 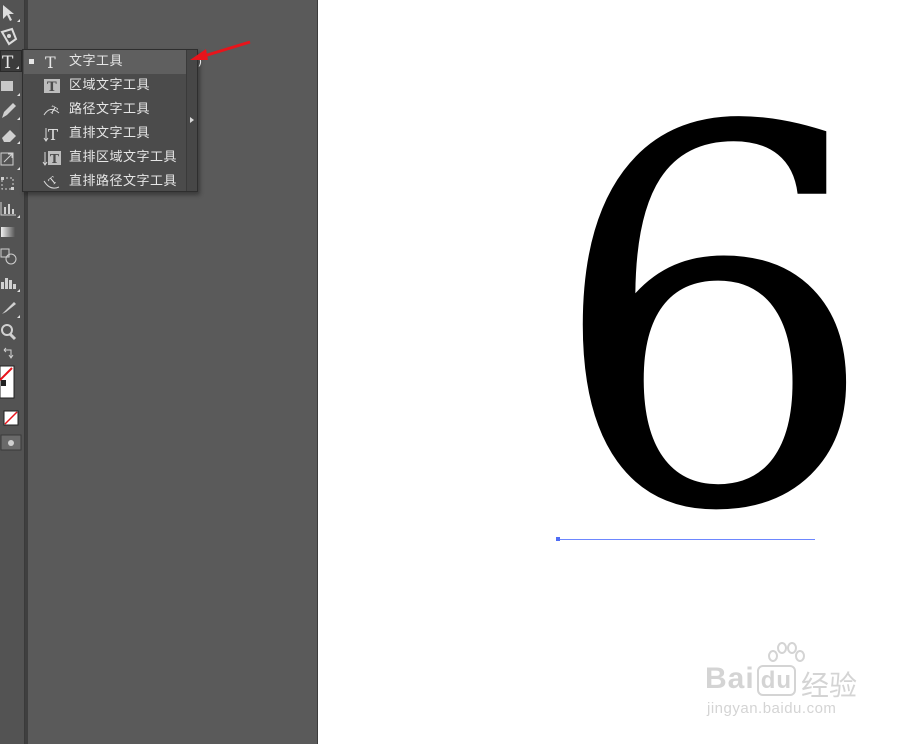 What do you see at coordinates (11, 209) in the screenshot?
I see `graph-tool` at bounding box center [11, 209].